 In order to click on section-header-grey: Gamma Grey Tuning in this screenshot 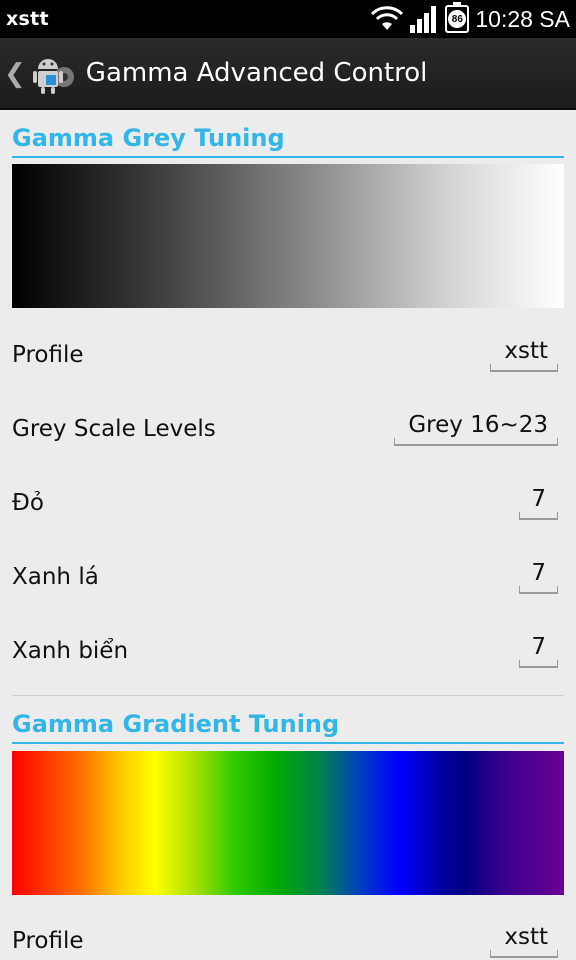, I will do `click(288, 141)`.